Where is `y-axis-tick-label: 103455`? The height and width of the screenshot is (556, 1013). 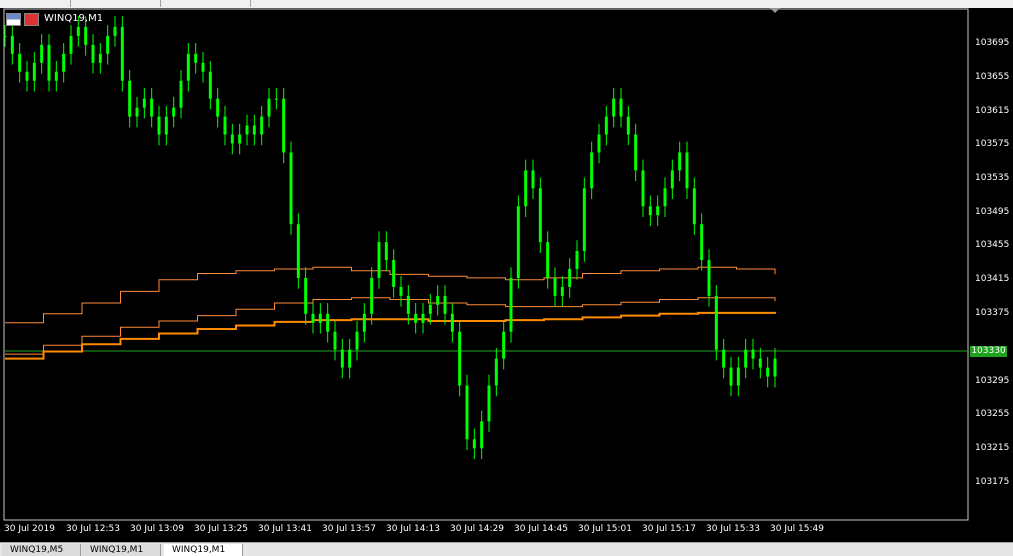
y-axis-tick-label: 103455 is located at coordinates (992, 245).